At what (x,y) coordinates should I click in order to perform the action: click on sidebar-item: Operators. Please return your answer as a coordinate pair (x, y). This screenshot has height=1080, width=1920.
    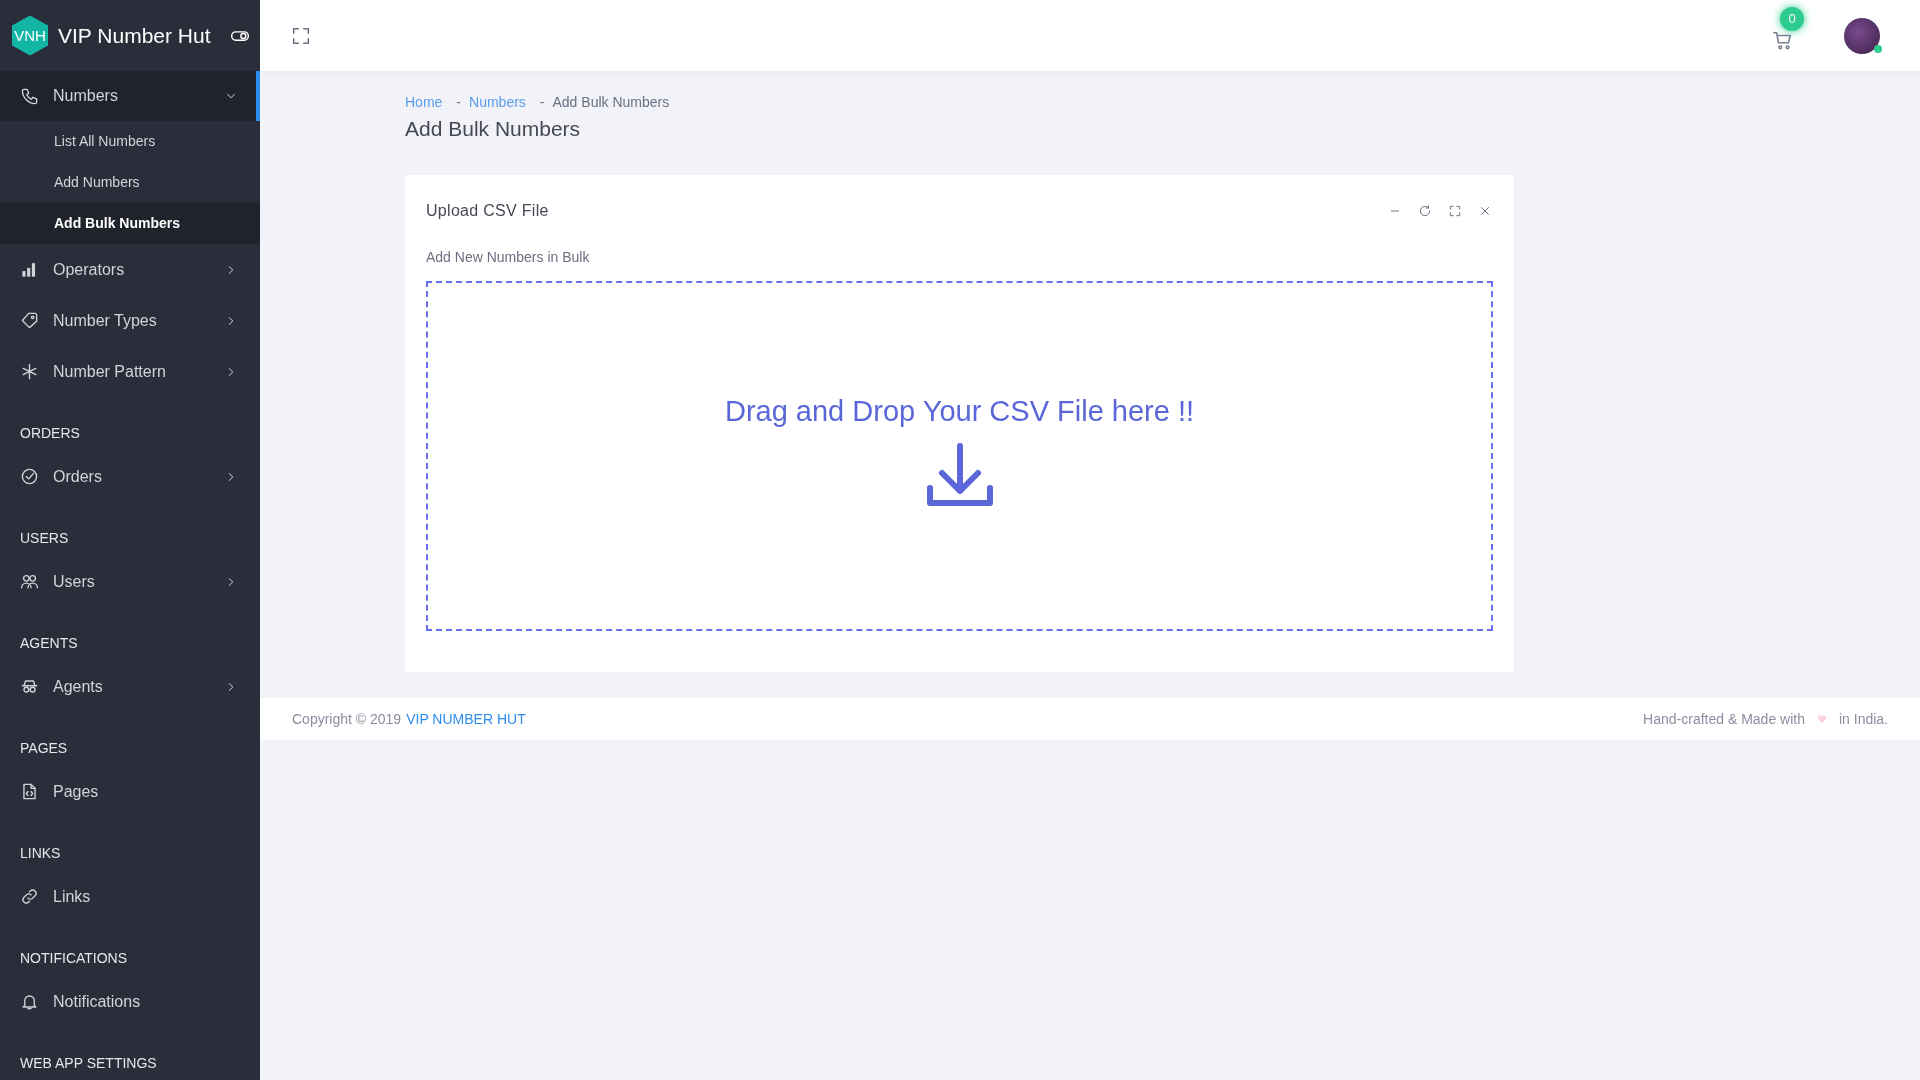
    Looking at the image, I should click on (130, 269).